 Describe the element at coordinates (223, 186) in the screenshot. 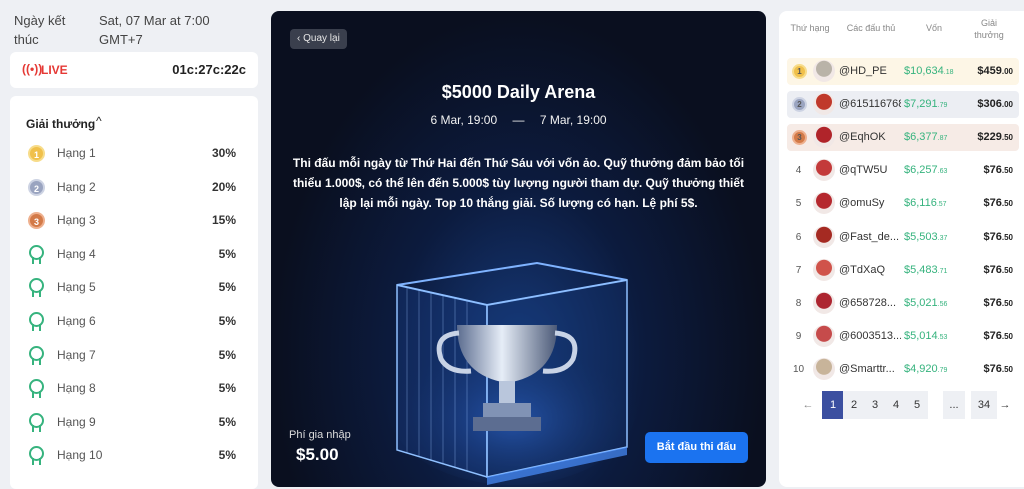

I see `prize-percentage: 20%` at that location.